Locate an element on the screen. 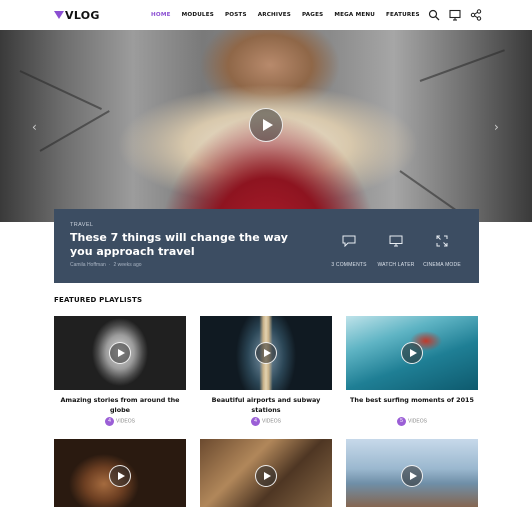 The height and width of the screenshot is (507, 532). cinema-mode-label: CINEMA MODE is located at coordinates (442, 265).